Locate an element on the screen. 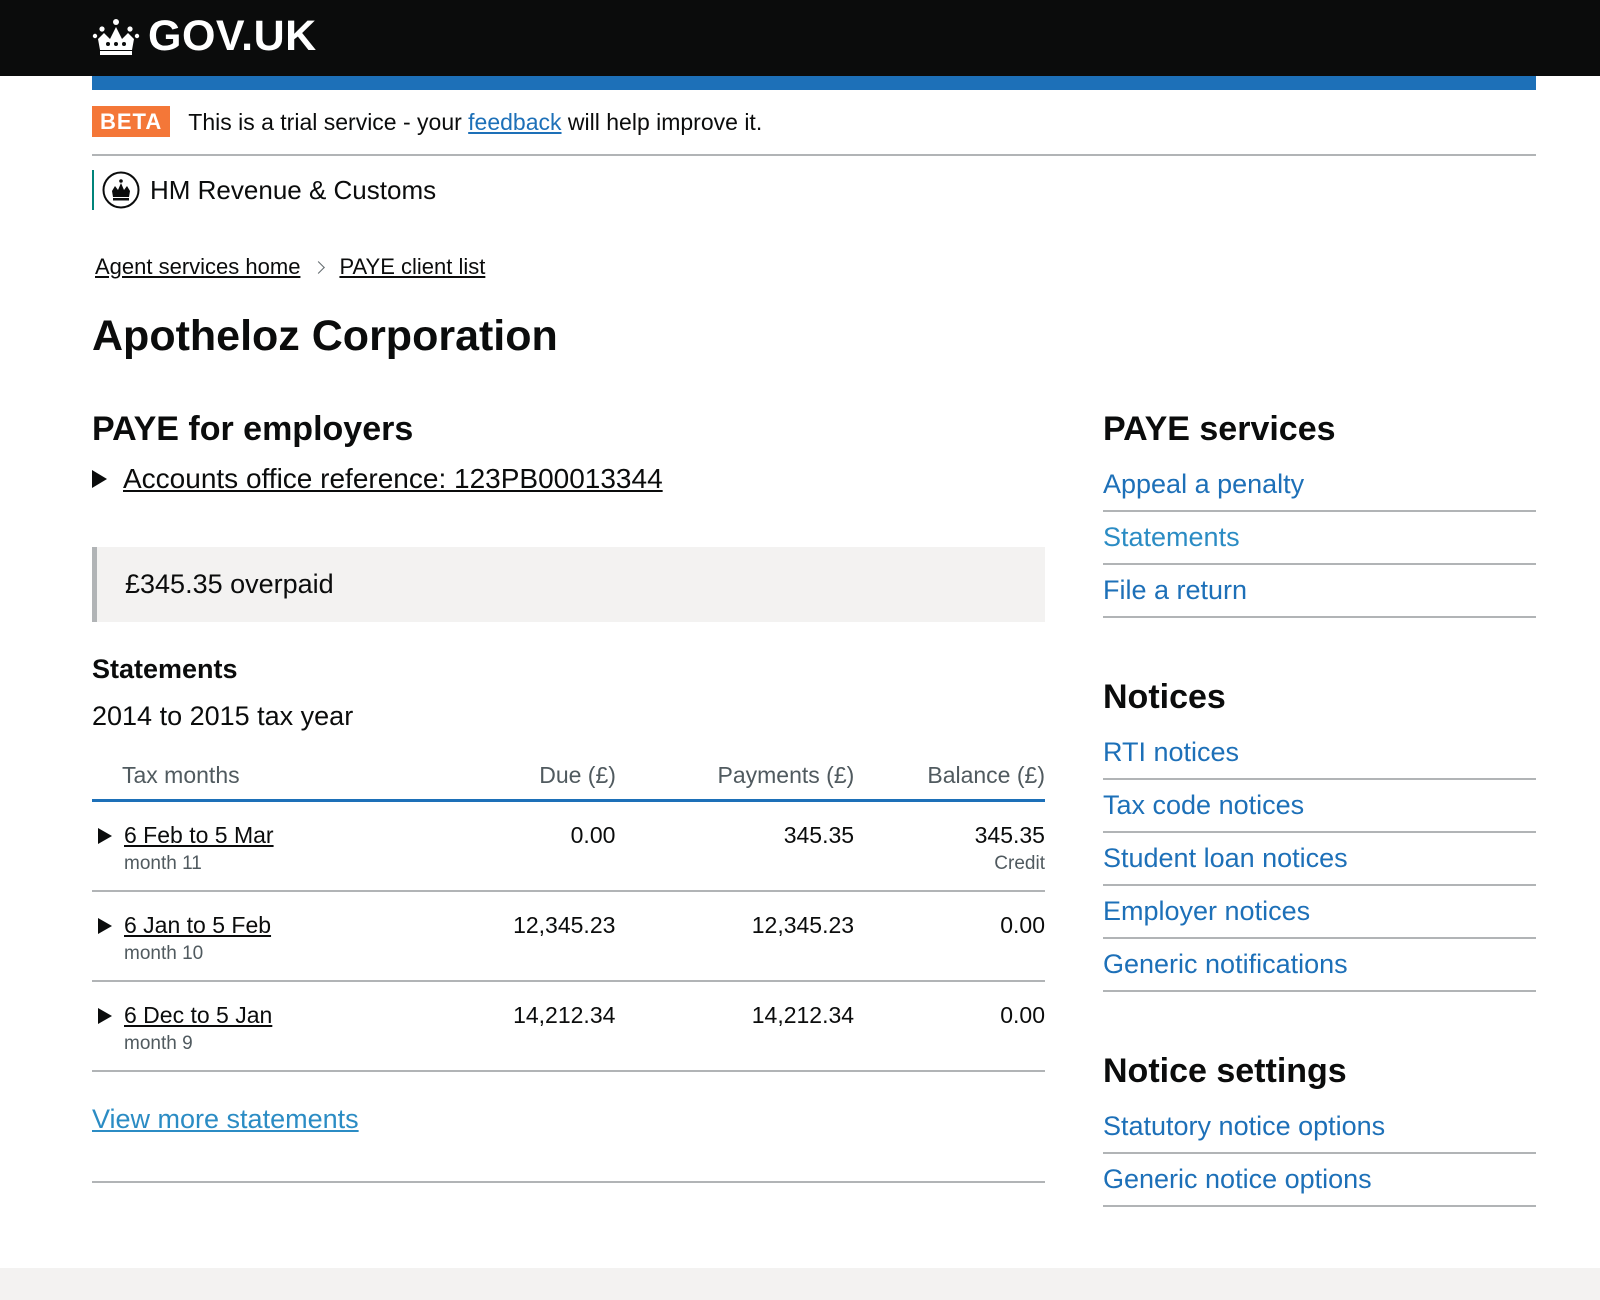 This screenshot has height=1300, width=1600. sidebar-item: Statutory notice options is located at coordinates (1319, 1127).